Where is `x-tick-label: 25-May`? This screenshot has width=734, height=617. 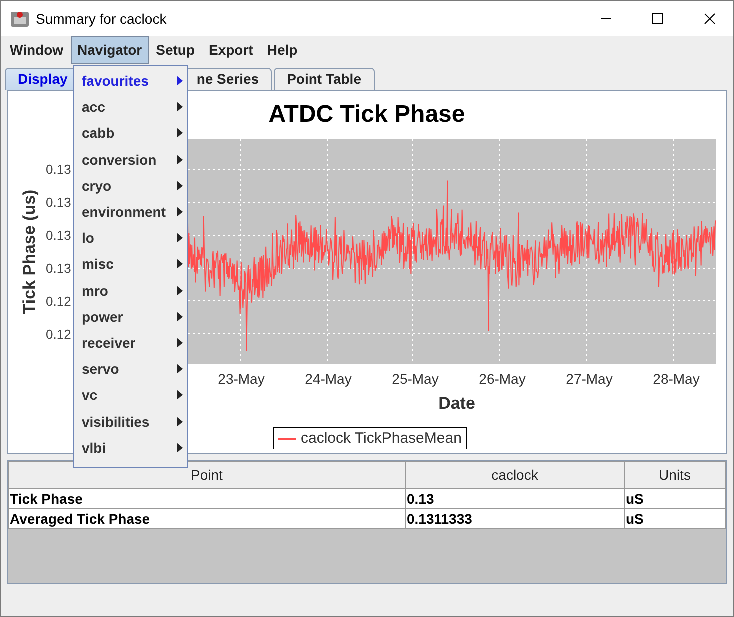
x-tick-label: 25-May is located at coordinates (415, 379).